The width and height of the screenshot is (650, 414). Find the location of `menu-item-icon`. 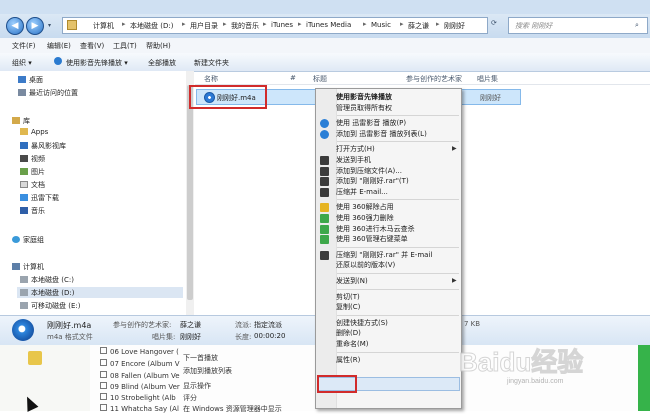

menu-item-icon is located at coordinates (324, 171).